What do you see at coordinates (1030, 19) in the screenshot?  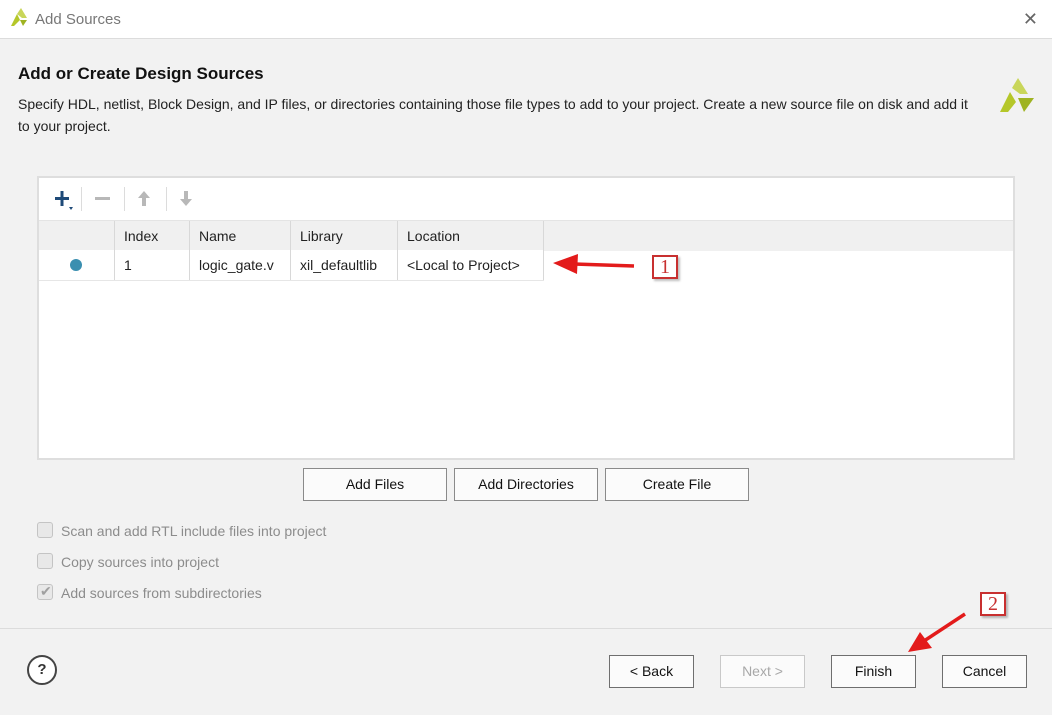 I see `close-icon: ✕` at bounding box center [1030, 19].